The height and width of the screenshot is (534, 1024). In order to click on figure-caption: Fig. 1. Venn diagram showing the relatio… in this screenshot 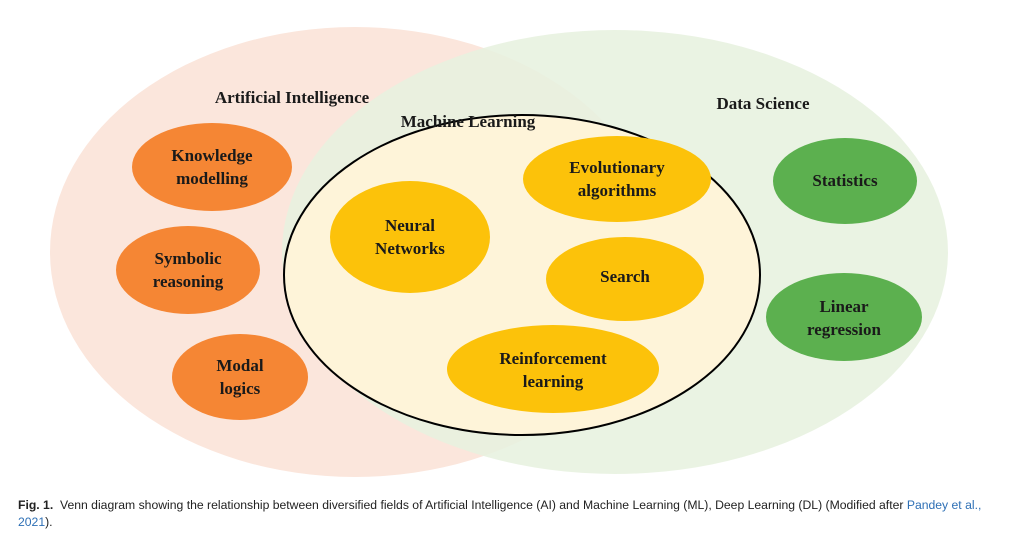, I will do `click(515, 514)`.